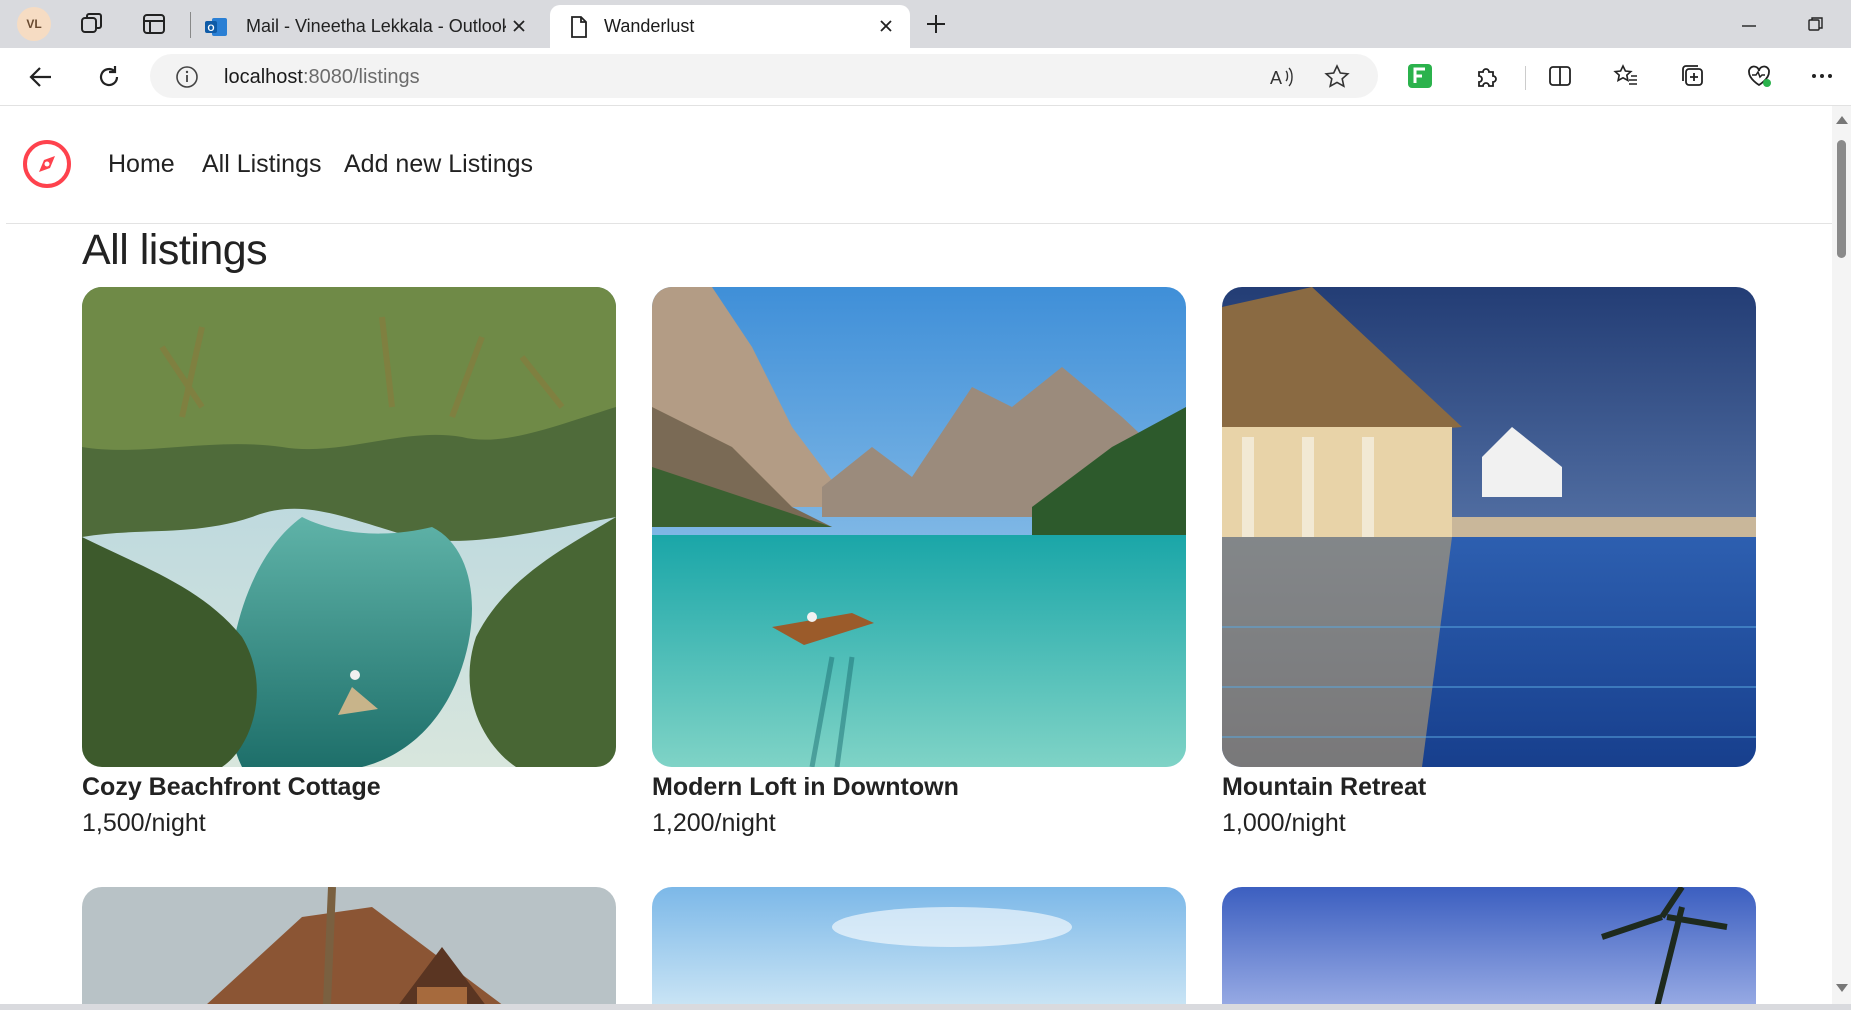 This screenshot has height=1010, width=1851. I want to click on page-scrollbar, so click(1841, 555).